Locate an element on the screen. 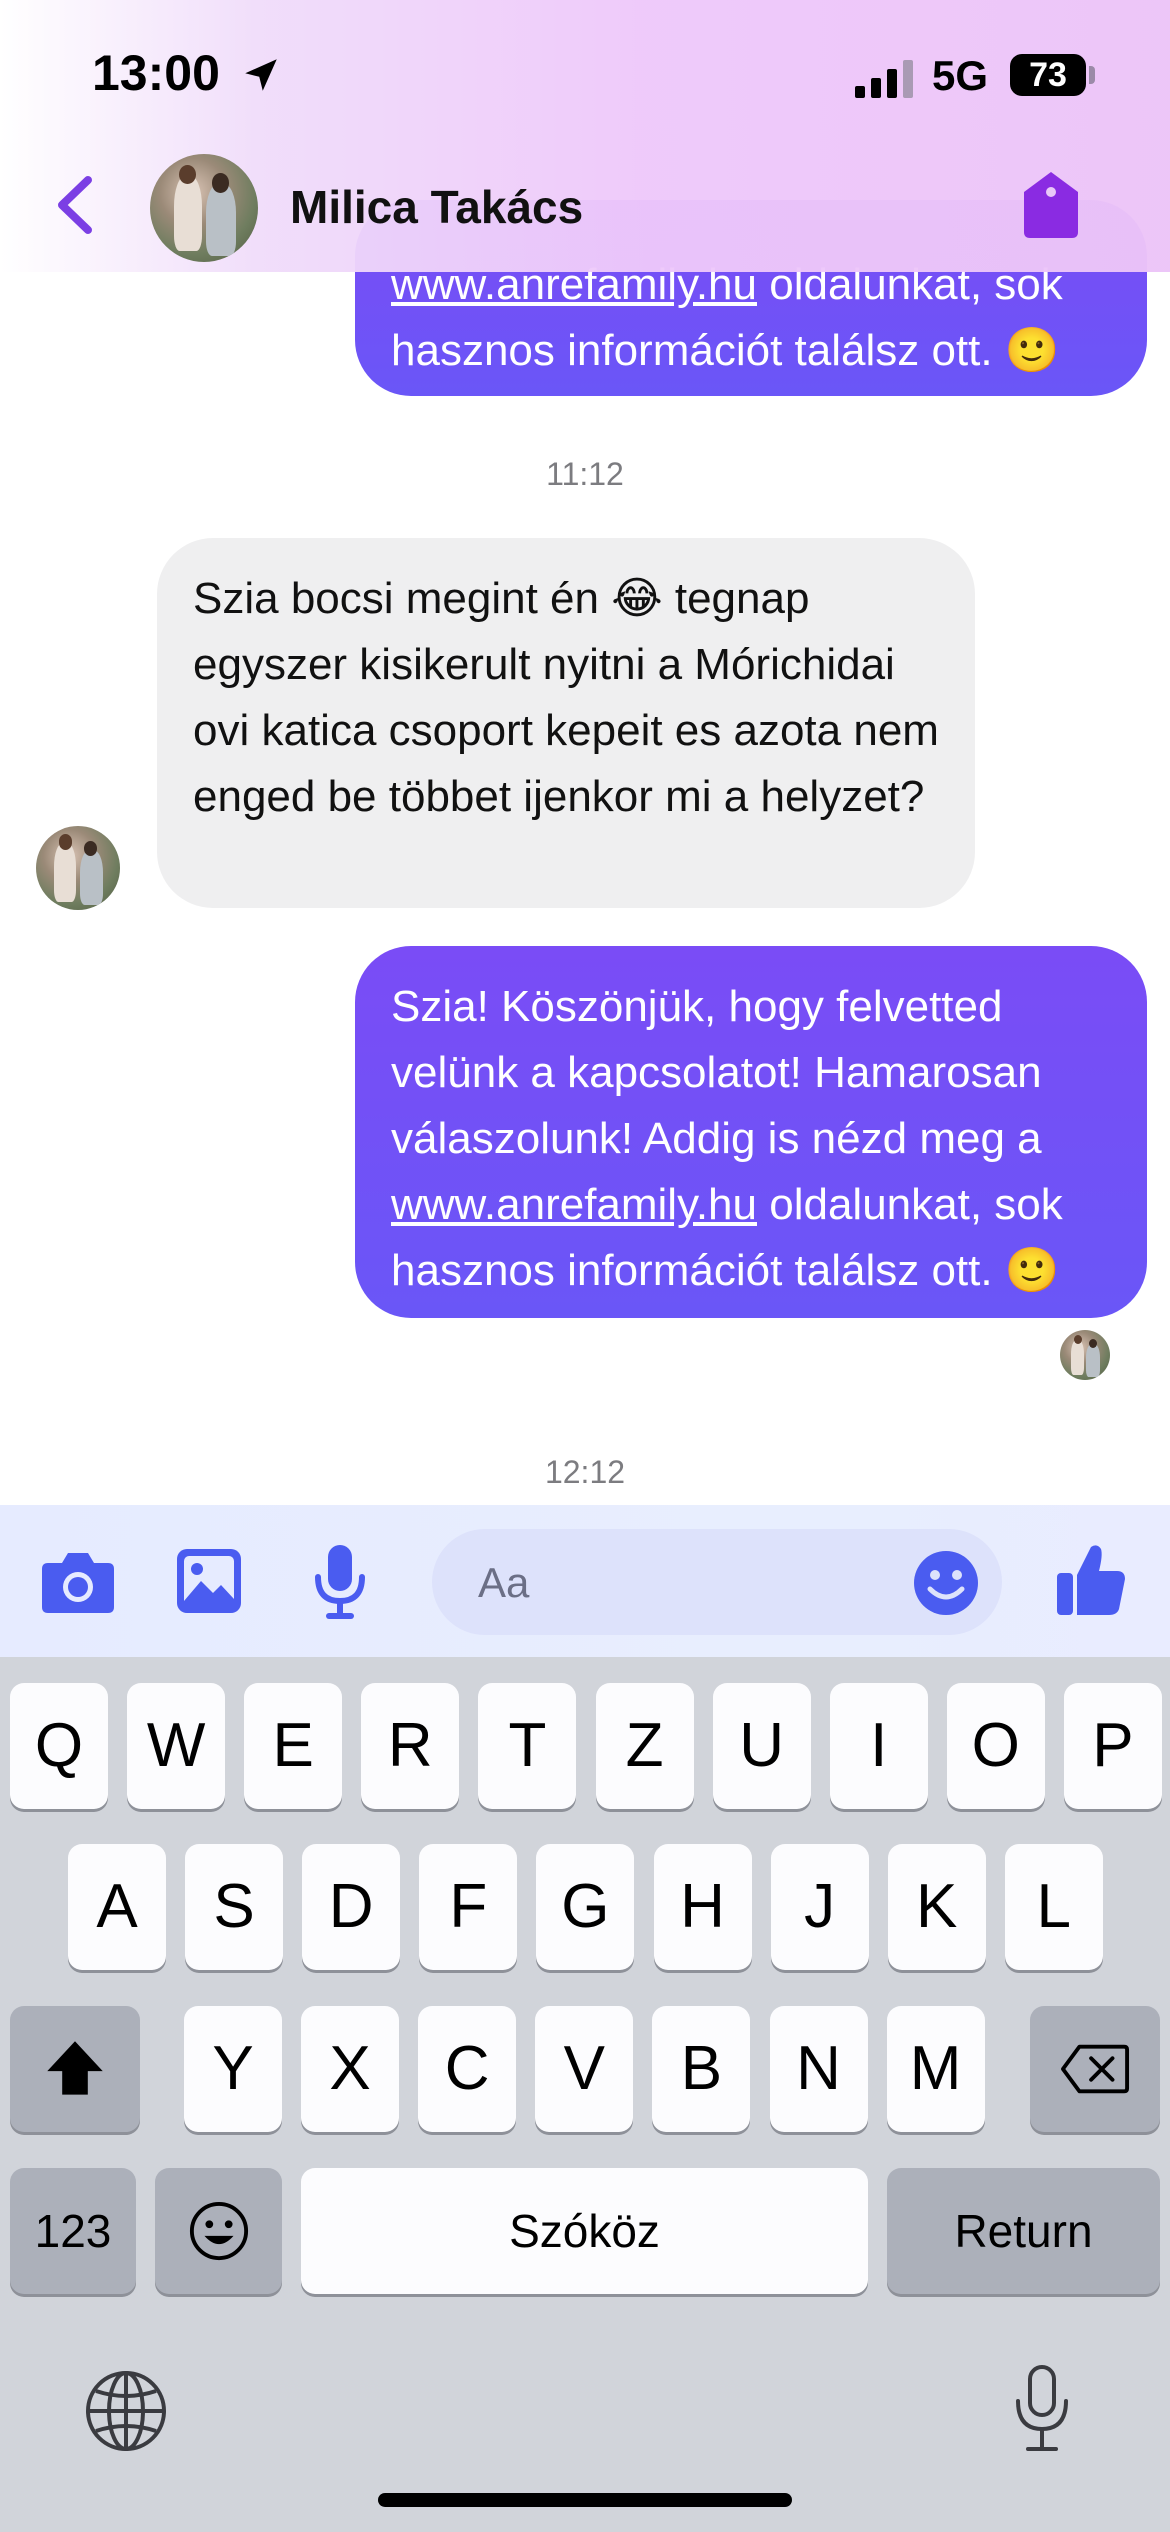  microphone-icon is located at coordinates (340, 1582).